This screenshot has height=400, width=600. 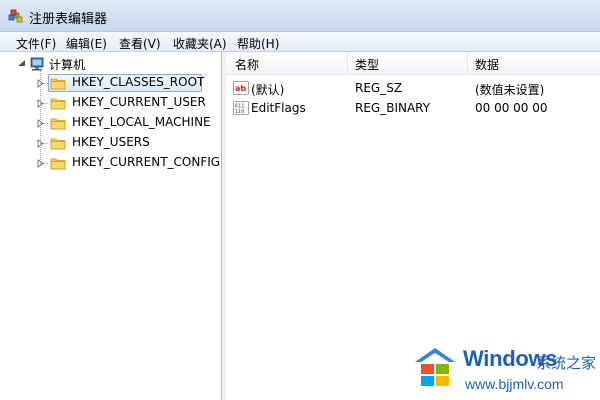 I want to click on svg-text: ab, so click(x=240, y=88).